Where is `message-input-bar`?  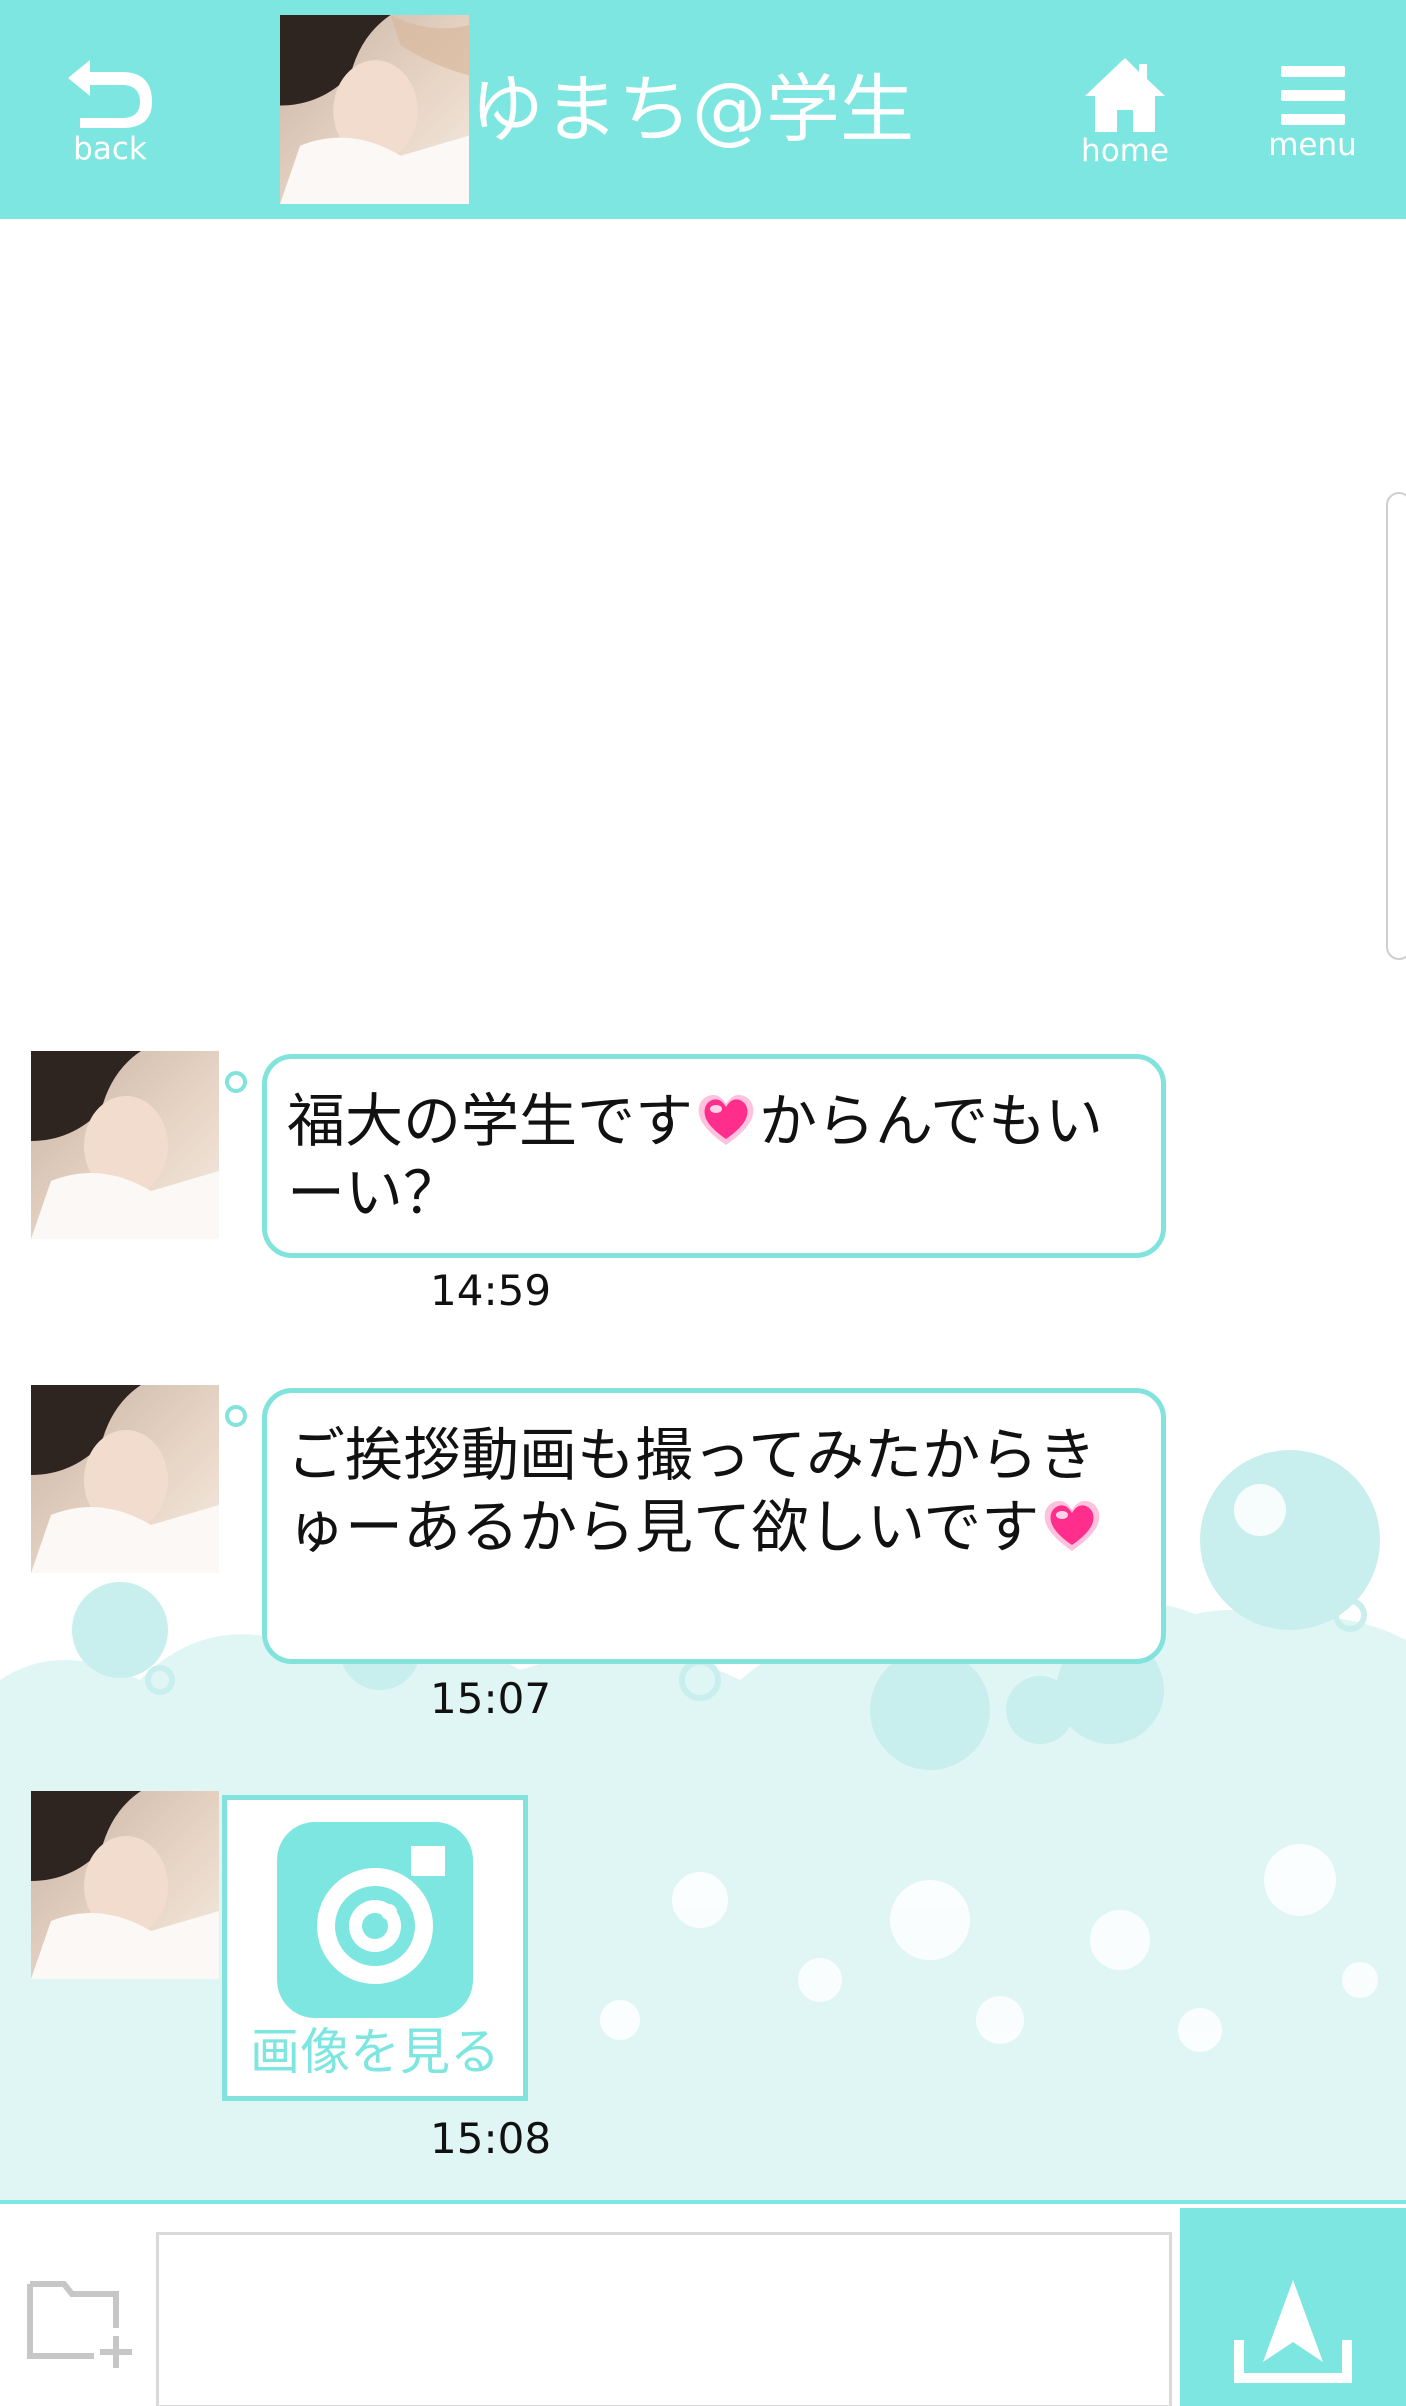 message-input-bar is located at coordinates (703, 2303).